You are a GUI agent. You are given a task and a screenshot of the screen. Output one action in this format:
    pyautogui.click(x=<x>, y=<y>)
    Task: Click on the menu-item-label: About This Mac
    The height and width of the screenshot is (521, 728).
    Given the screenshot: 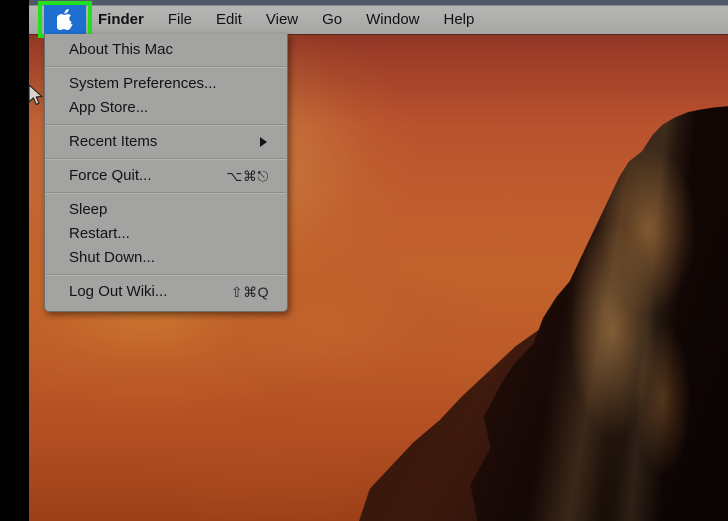 What is the action you would take?
    pyautogui.click(x=121, y=49)
    